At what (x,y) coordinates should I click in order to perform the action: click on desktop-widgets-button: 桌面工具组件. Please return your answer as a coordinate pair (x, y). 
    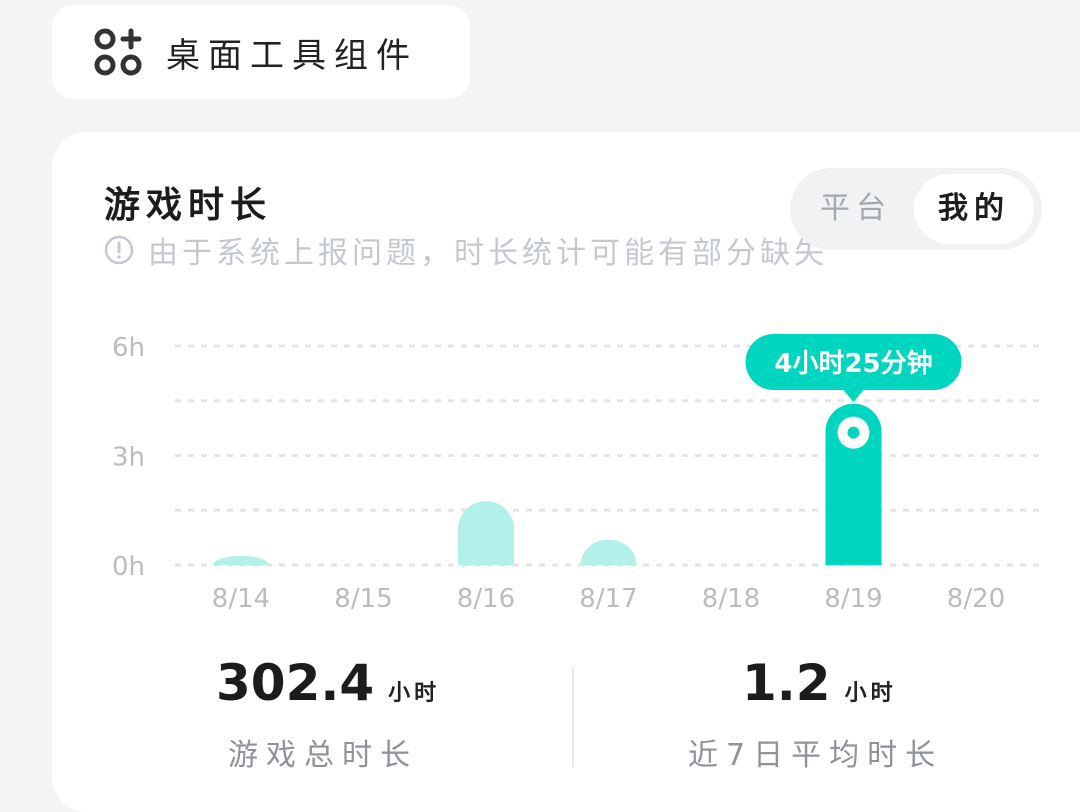
    Looking at the image, I should click on (261, 52).